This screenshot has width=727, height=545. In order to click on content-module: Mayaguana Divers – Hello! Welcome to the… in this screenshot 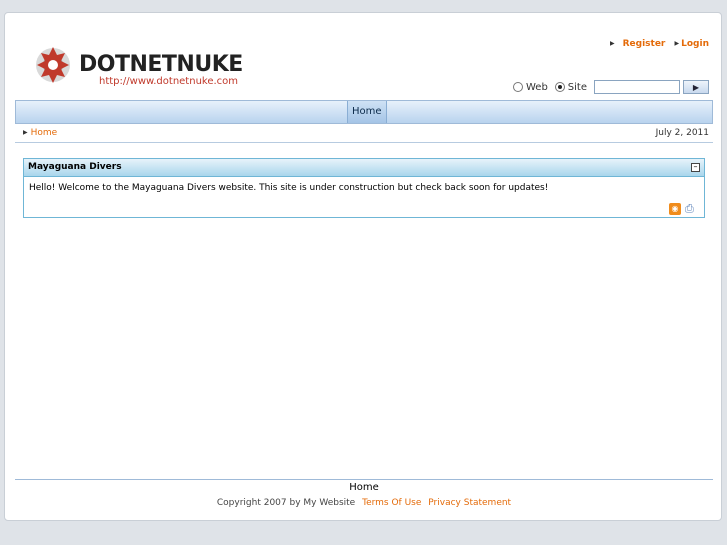, I will do `click(364, 188)`.